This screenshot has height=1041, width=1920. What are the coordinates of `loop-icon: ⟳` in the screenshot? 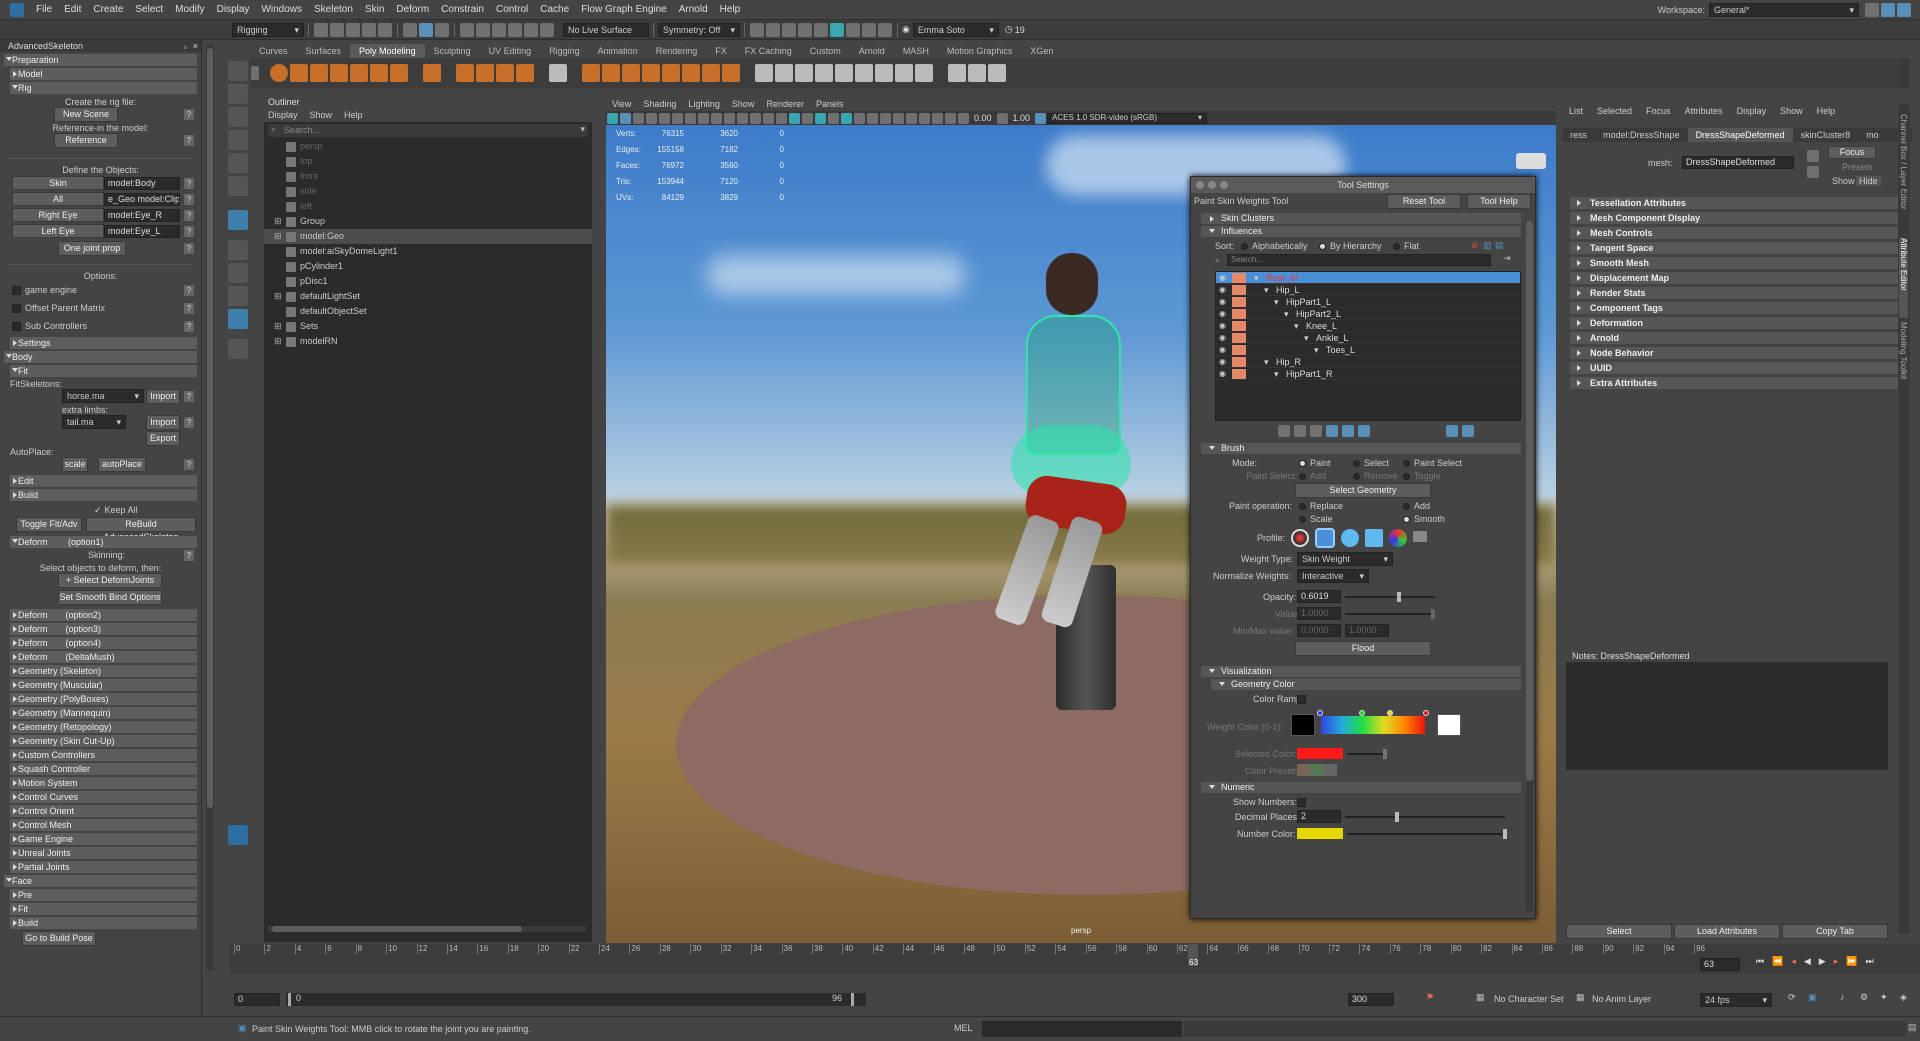 It's located at (1792, 997).